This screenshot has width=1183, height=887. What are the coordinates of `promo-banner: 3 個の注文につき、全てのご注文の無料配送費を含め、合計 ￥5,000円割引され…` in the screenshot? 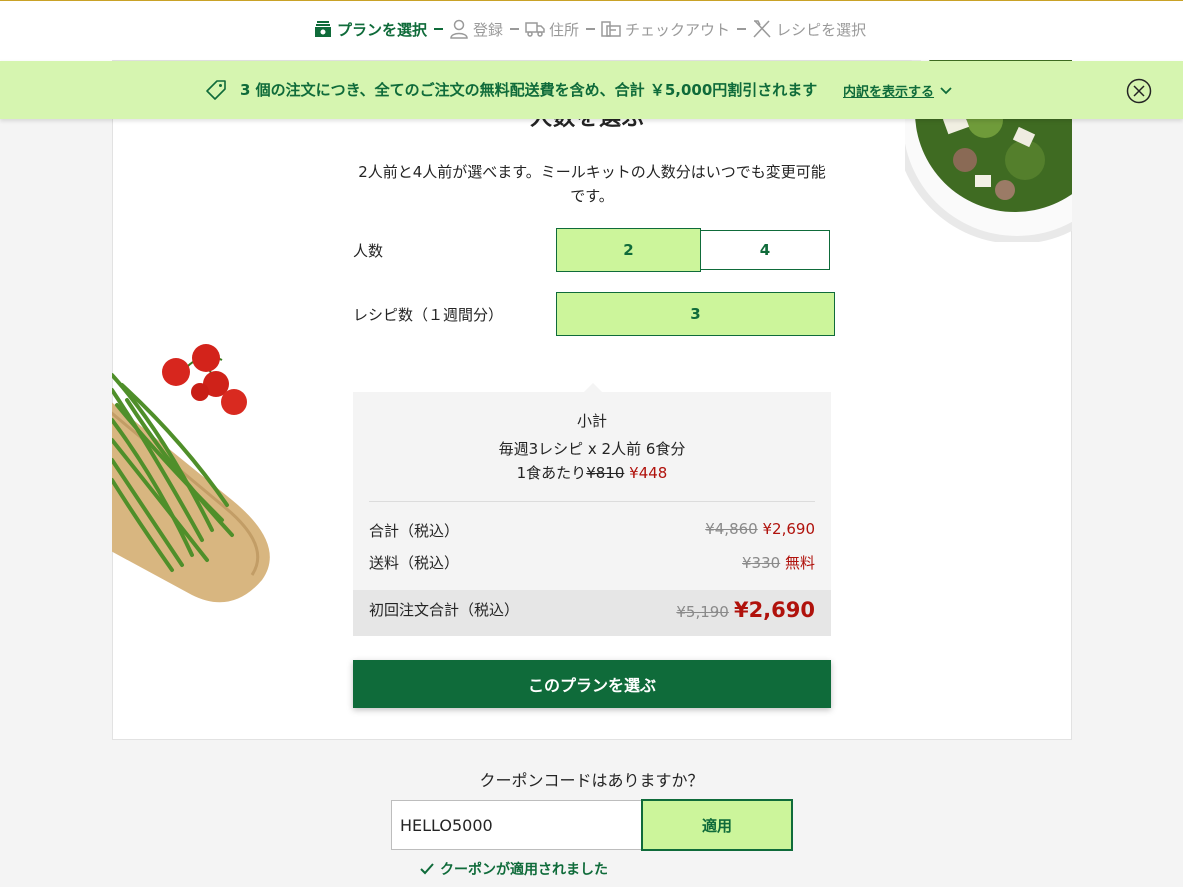 It's located at (591, 90).